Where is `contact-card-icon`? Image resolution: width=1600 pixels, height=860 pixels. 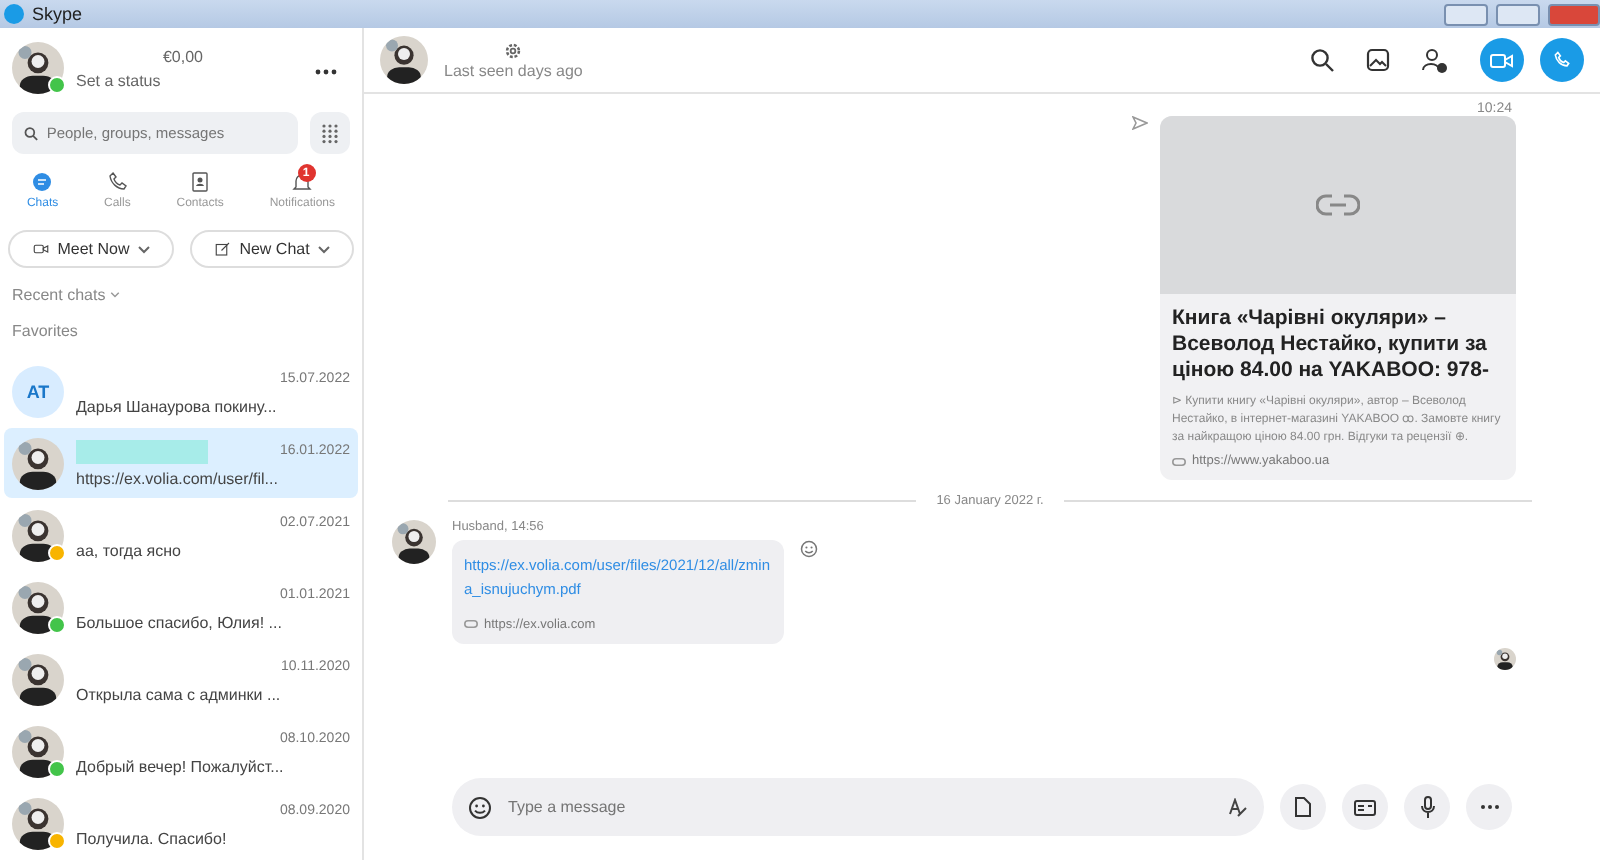 contact-card-icon is located at coordinates (200, 182).